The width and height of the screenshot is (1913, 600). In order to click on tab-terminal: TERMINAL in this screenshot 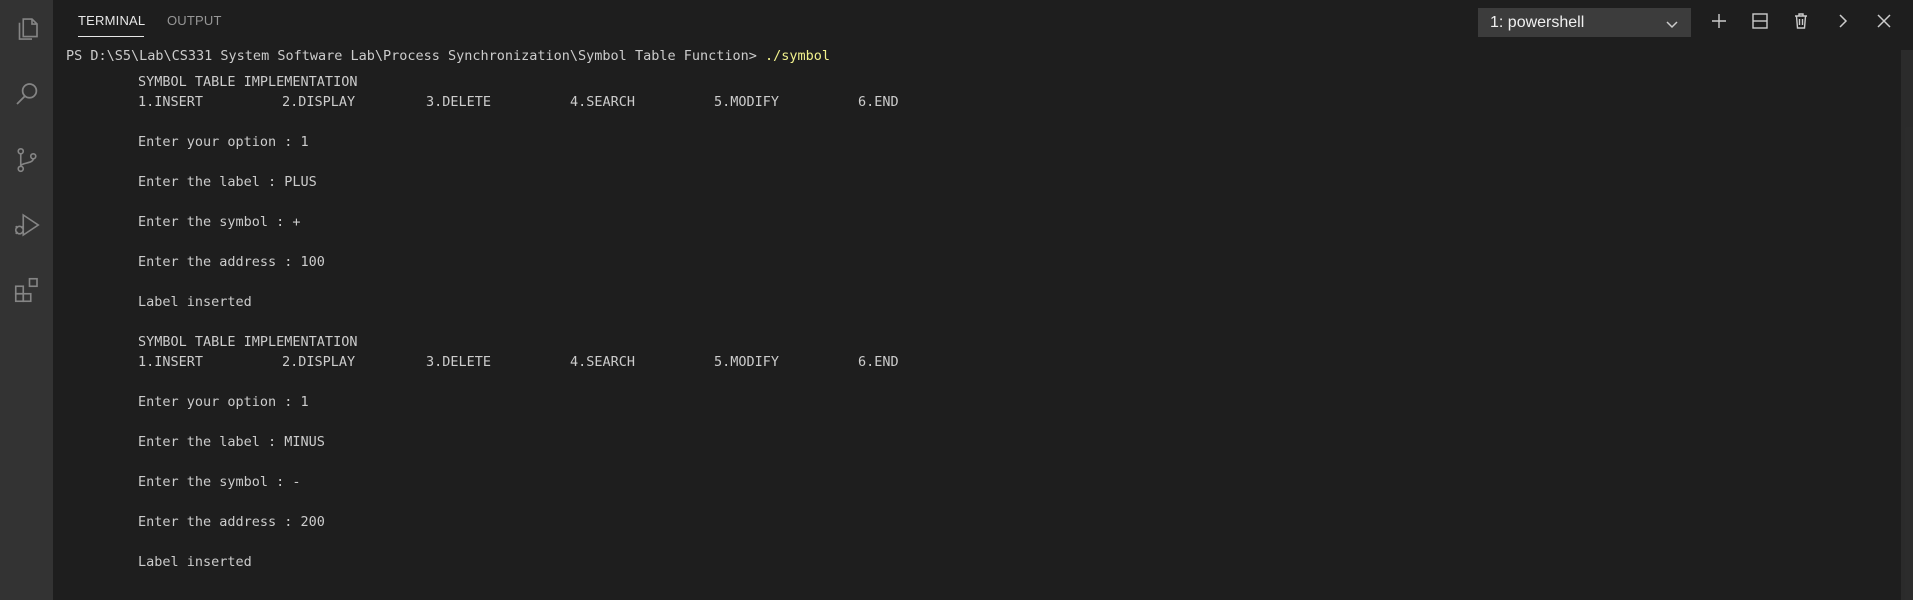, I will do `click(111, 20)`.